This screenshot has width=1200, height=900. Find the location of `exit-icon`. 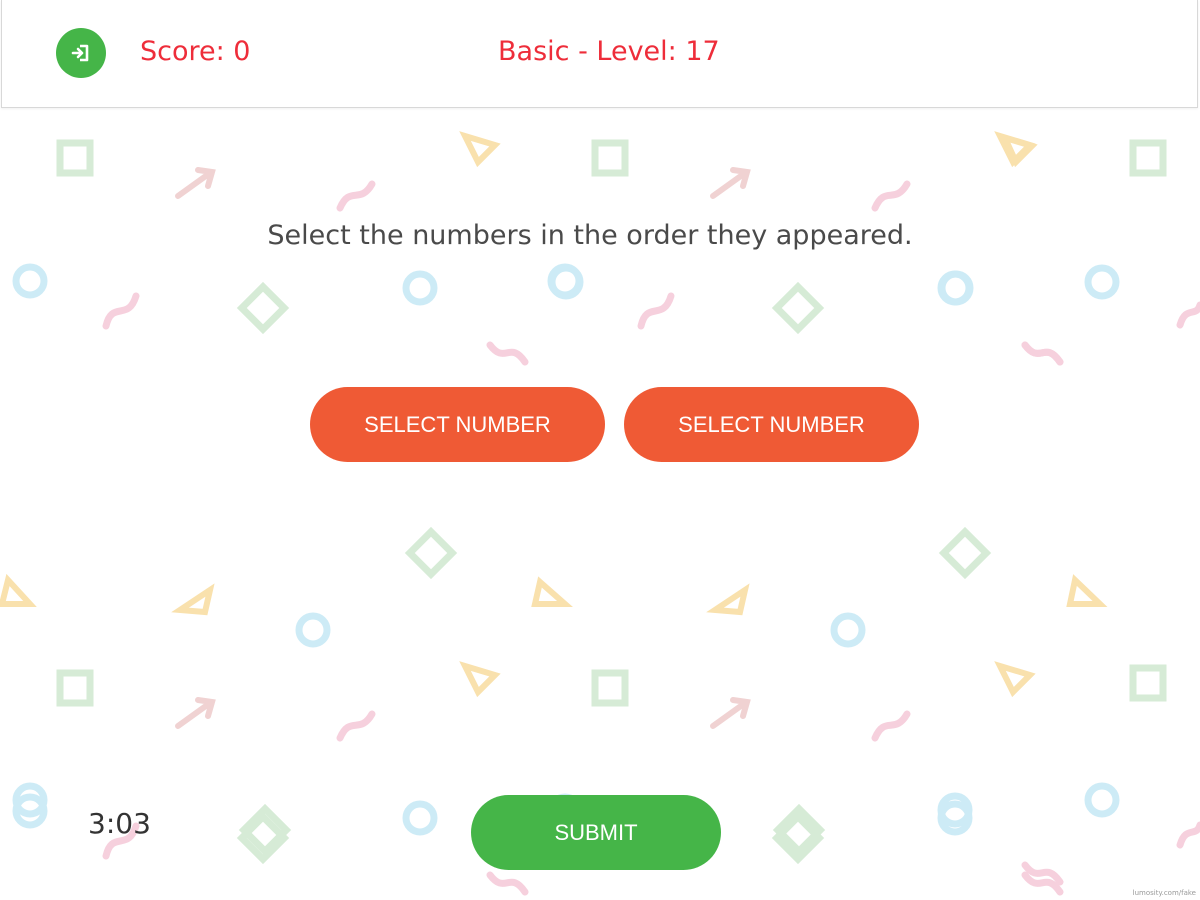

exit-icon is located at coordinates (80, 53).